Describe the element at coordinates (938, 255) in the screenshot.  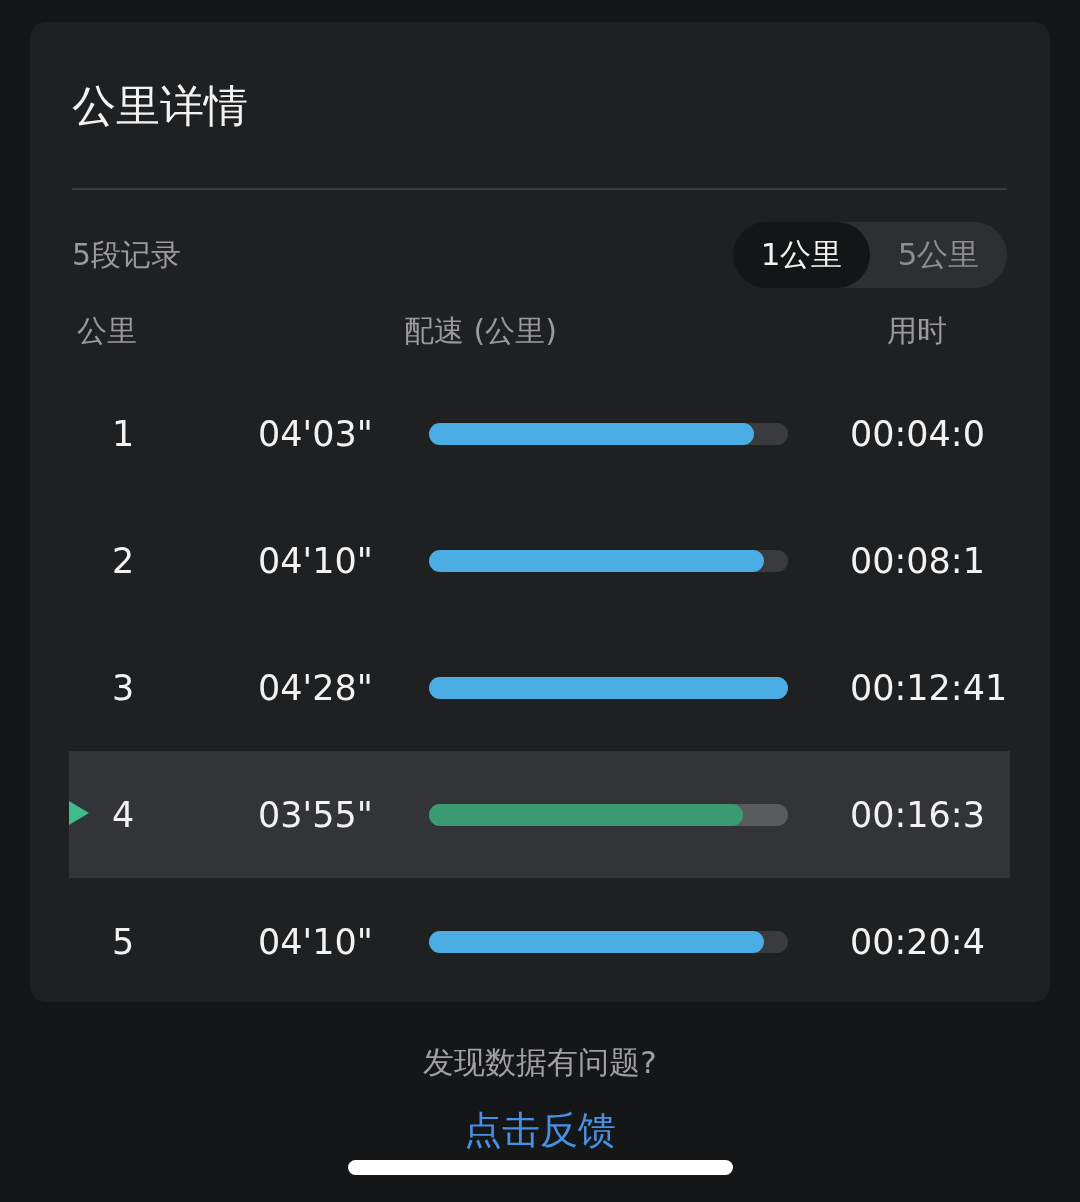
I see `unit-tab: 5公里` at that location.